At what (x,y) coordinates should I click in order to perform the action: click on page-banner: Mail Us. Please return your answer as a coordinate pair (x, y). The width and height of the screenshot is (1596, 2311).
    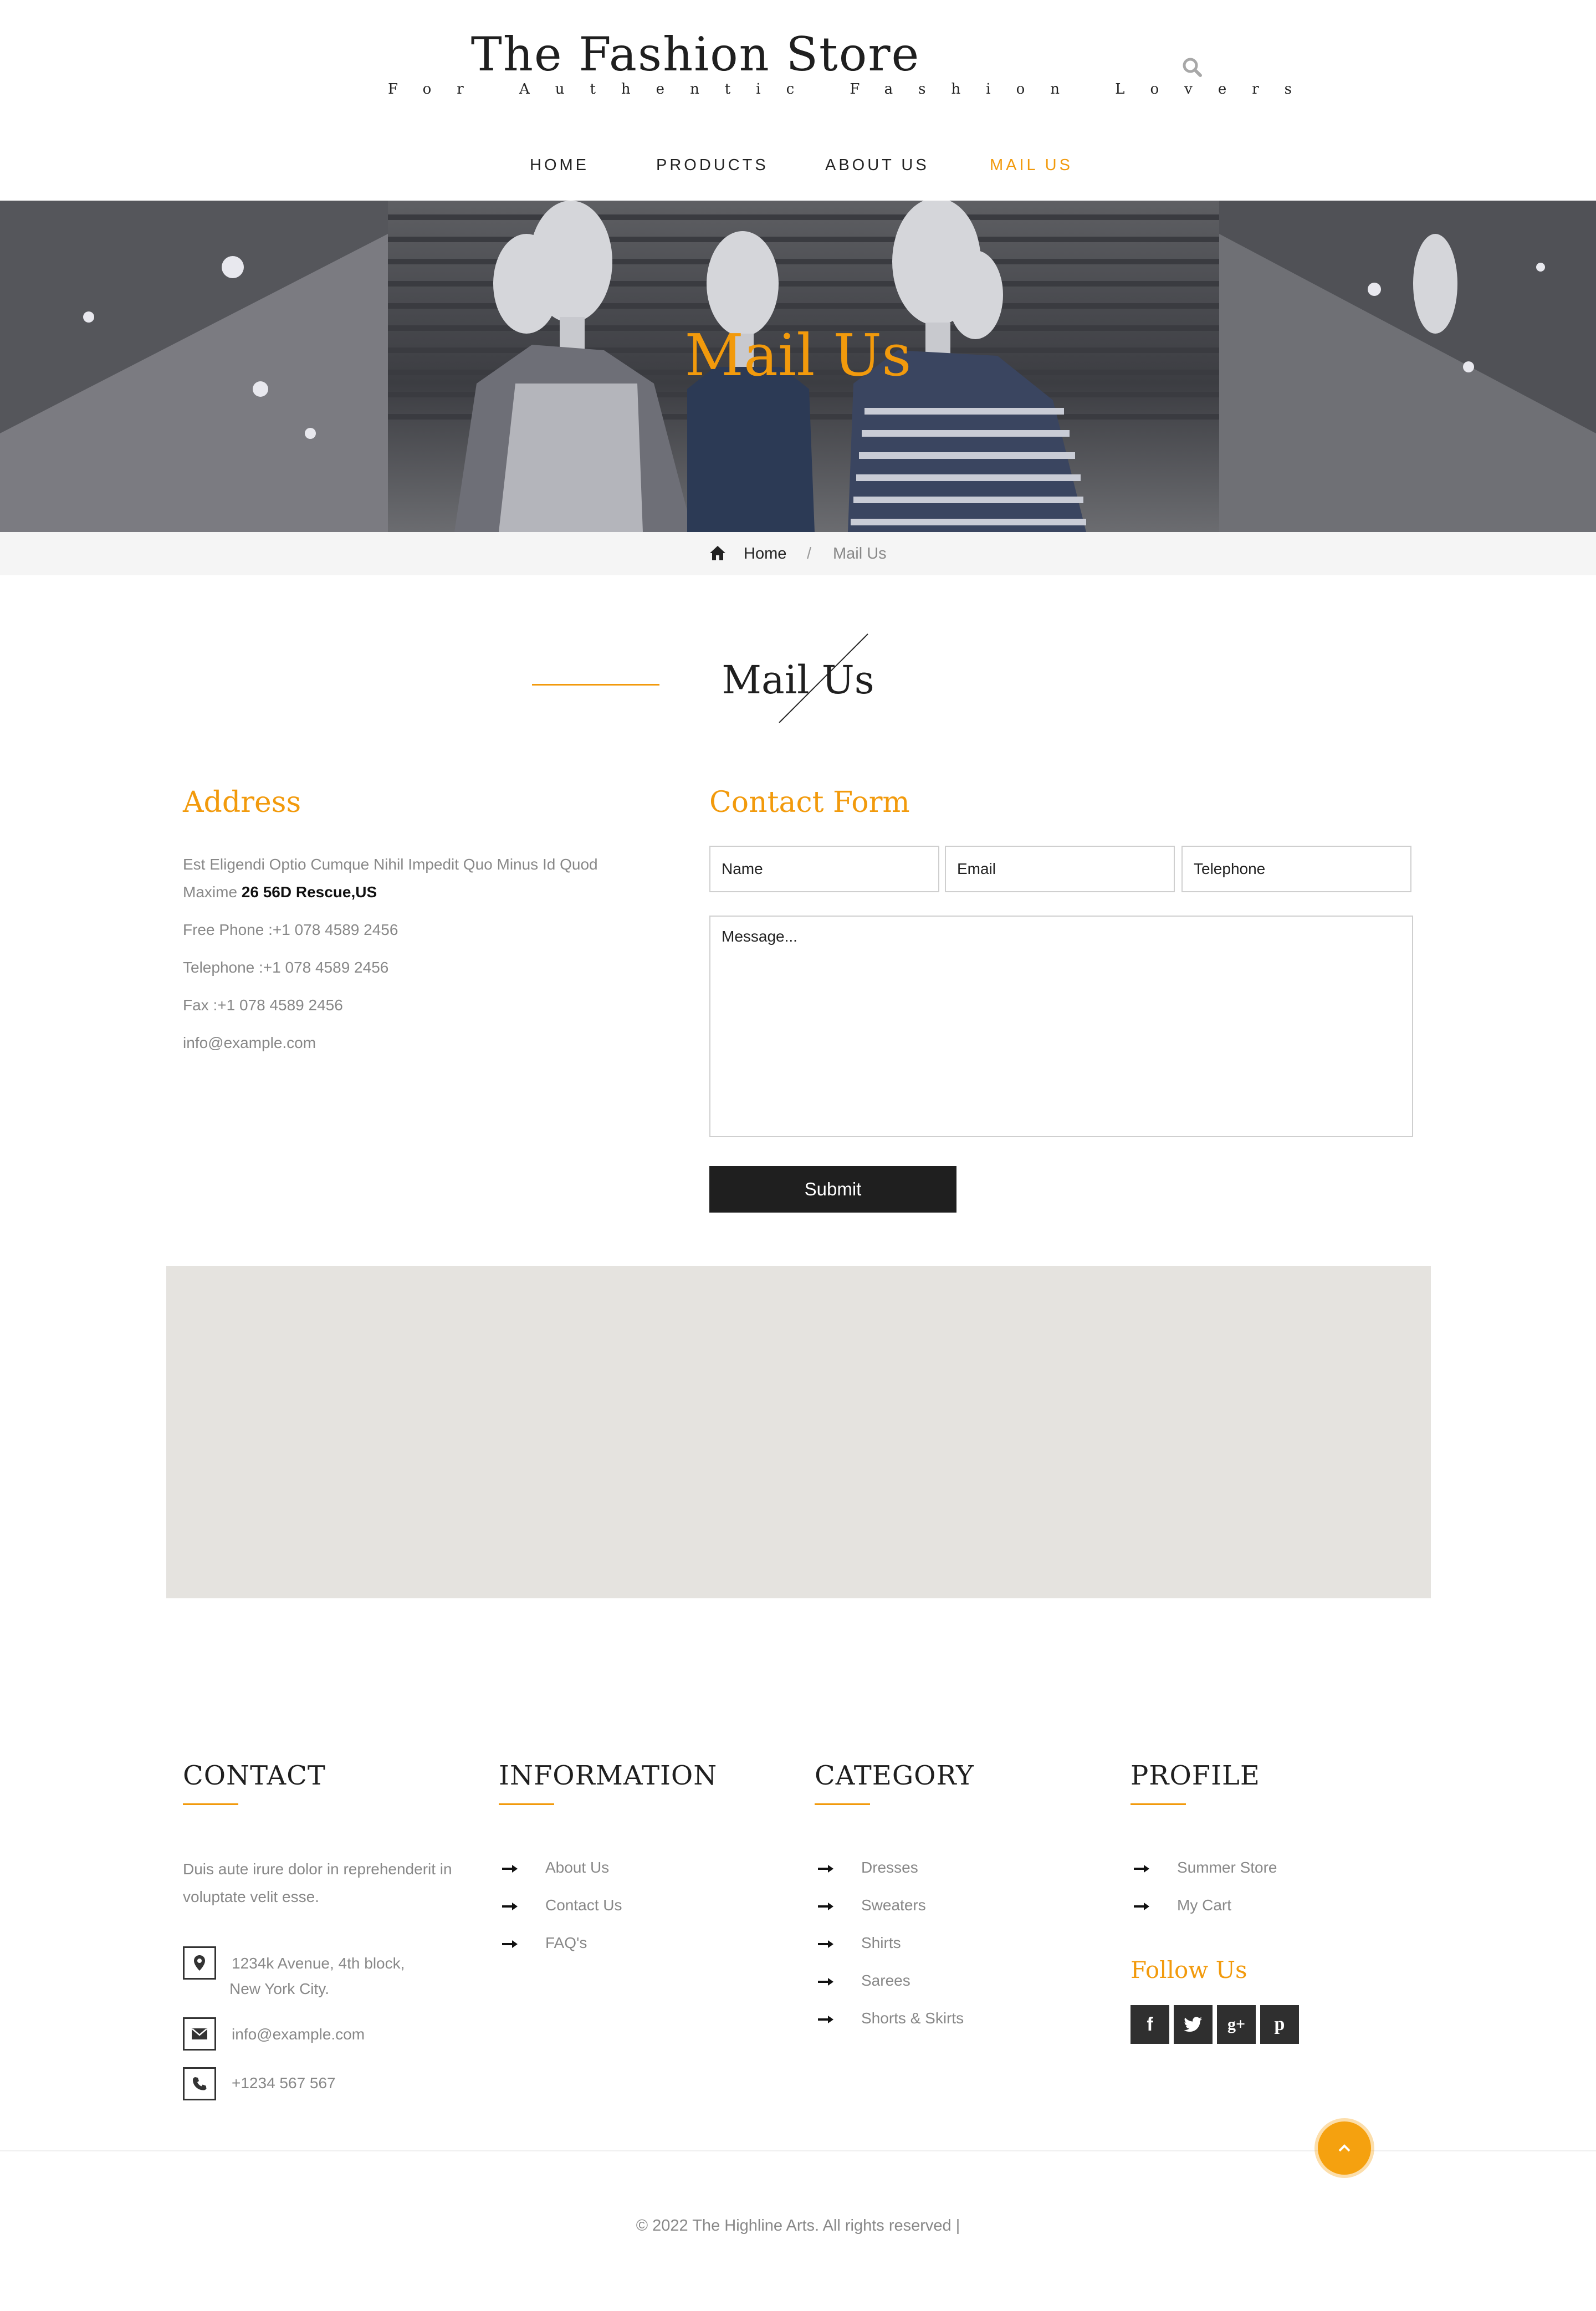
    Looking at the image, I should click on (798, 366).